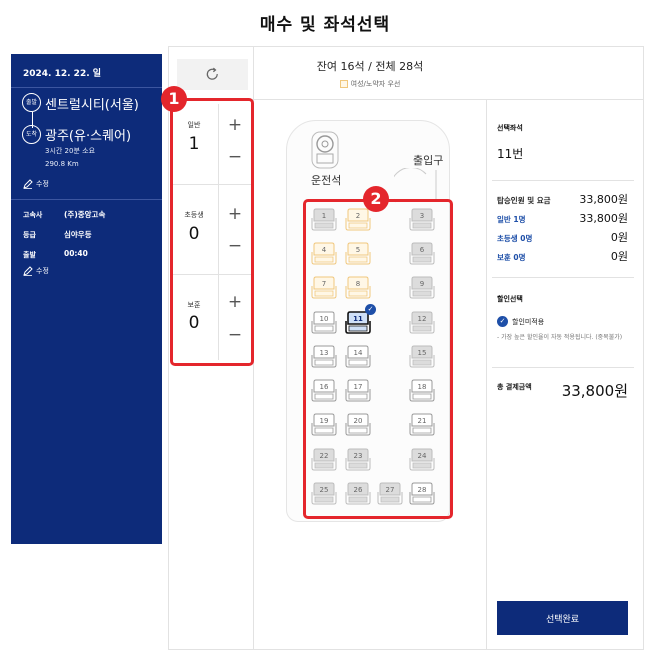 The image size is (650, 658). I want to click on callout-badge-1: 1, so click(174, 99).